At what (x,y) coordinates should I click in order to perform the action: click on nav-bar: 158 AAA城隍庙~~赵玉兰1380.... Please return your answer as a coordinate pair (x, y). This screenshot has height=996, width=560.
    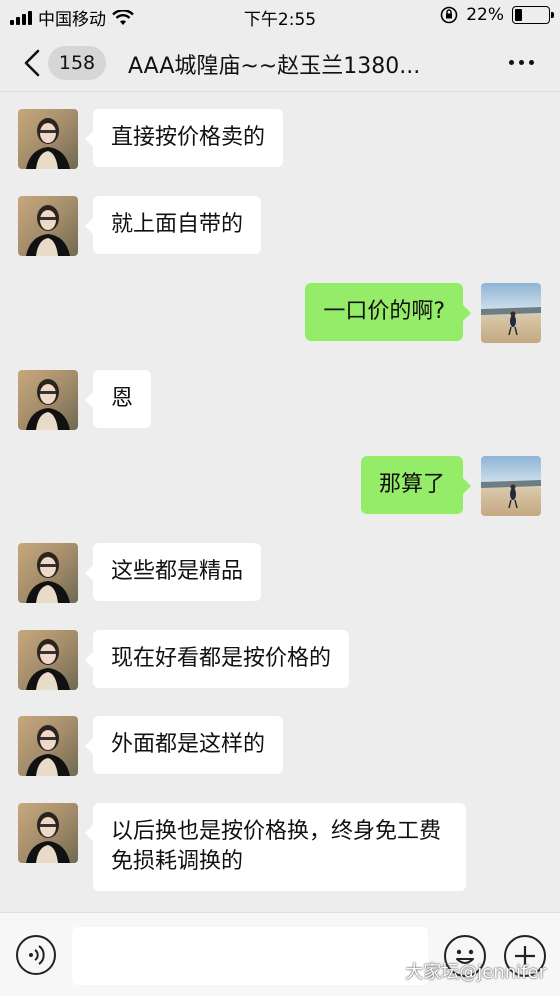
    Looking at the image, I should click on (280, 63).